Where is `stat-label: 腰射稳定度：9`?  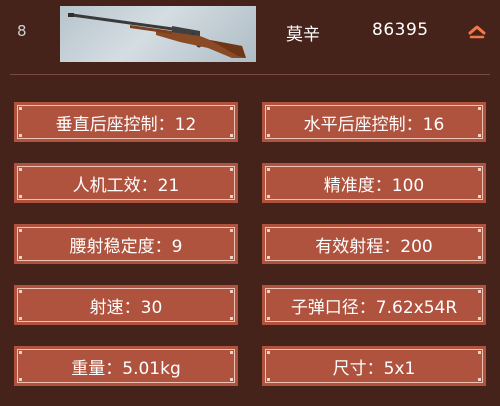 stat-label: 腰射稳定度：9 is located at coordinates (126, 246).